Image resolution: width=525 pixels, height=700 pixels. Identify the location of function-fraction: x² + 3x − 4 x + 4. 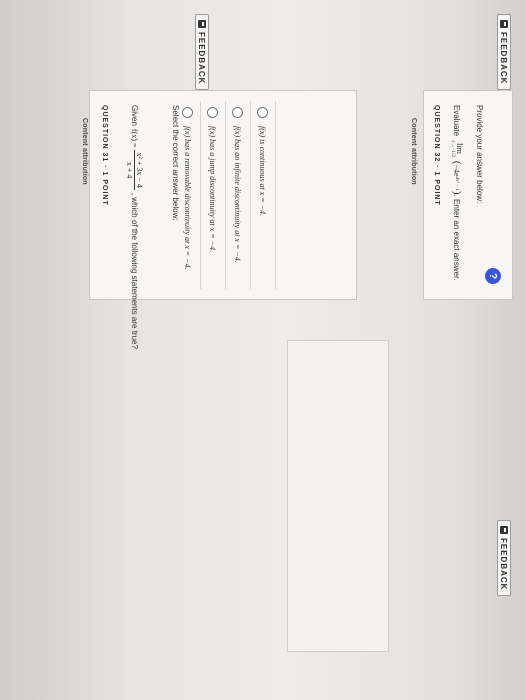
(134, 170).